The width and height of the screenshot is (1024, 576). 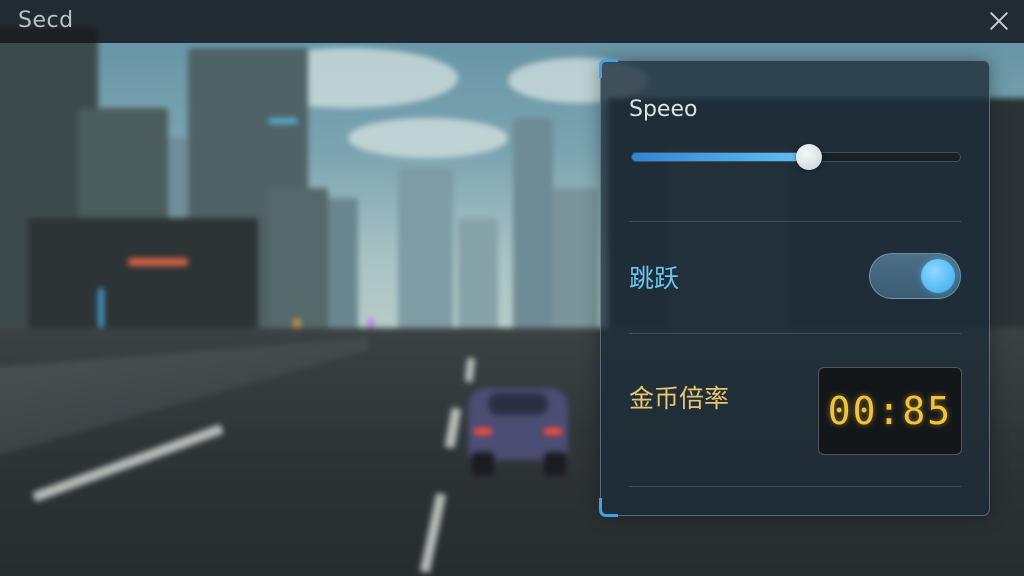 I want to click on close-icon, so click(x=999, y=21).